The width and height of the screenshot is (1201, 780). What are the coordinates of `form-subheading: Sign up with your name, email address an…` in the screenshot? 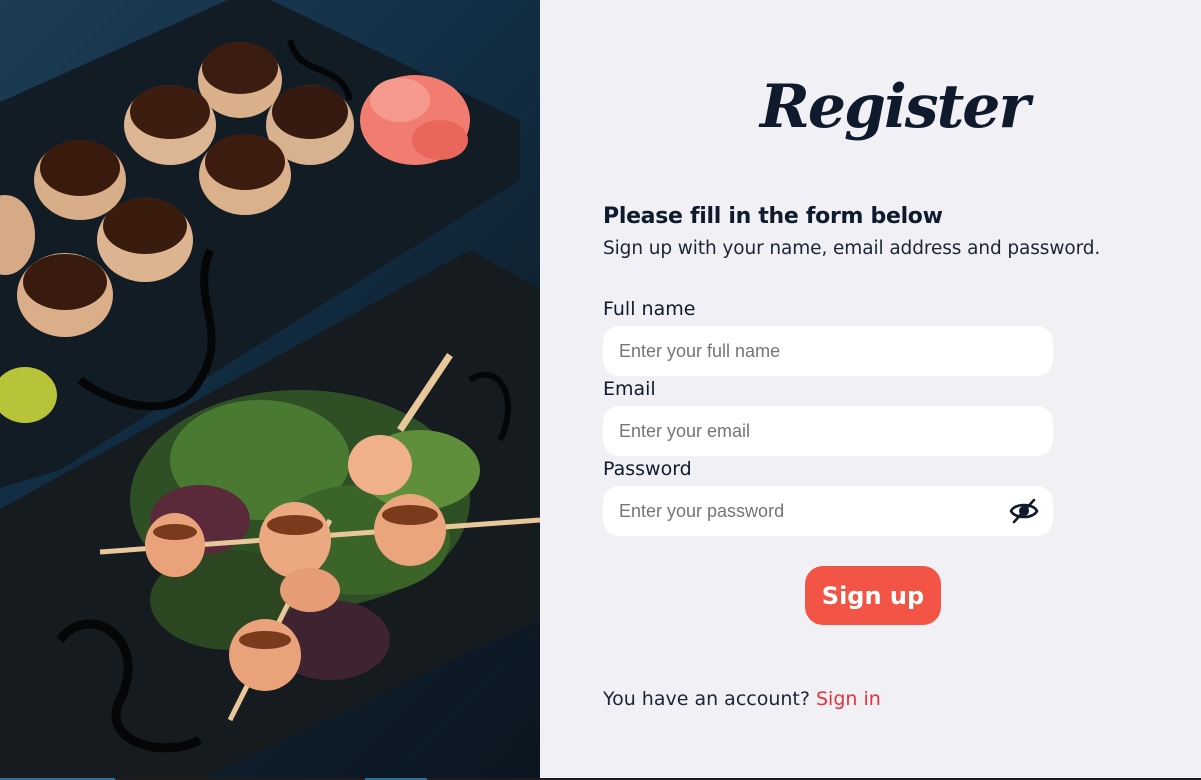 It's located at (852, 248).